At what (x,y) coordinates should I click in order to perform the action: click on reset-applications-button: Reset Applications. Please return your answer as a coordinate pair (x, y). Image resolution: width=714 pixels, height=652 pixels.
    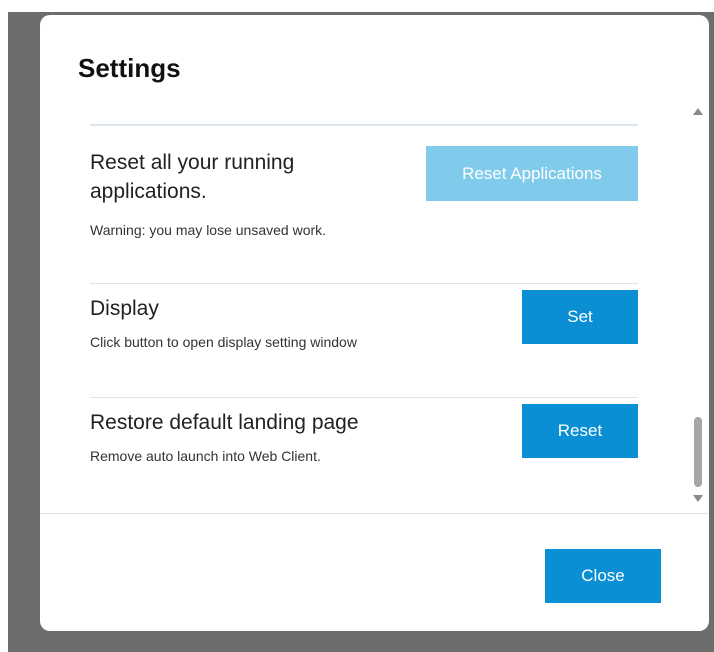
    Looking at the image, I should click on (532, 173).